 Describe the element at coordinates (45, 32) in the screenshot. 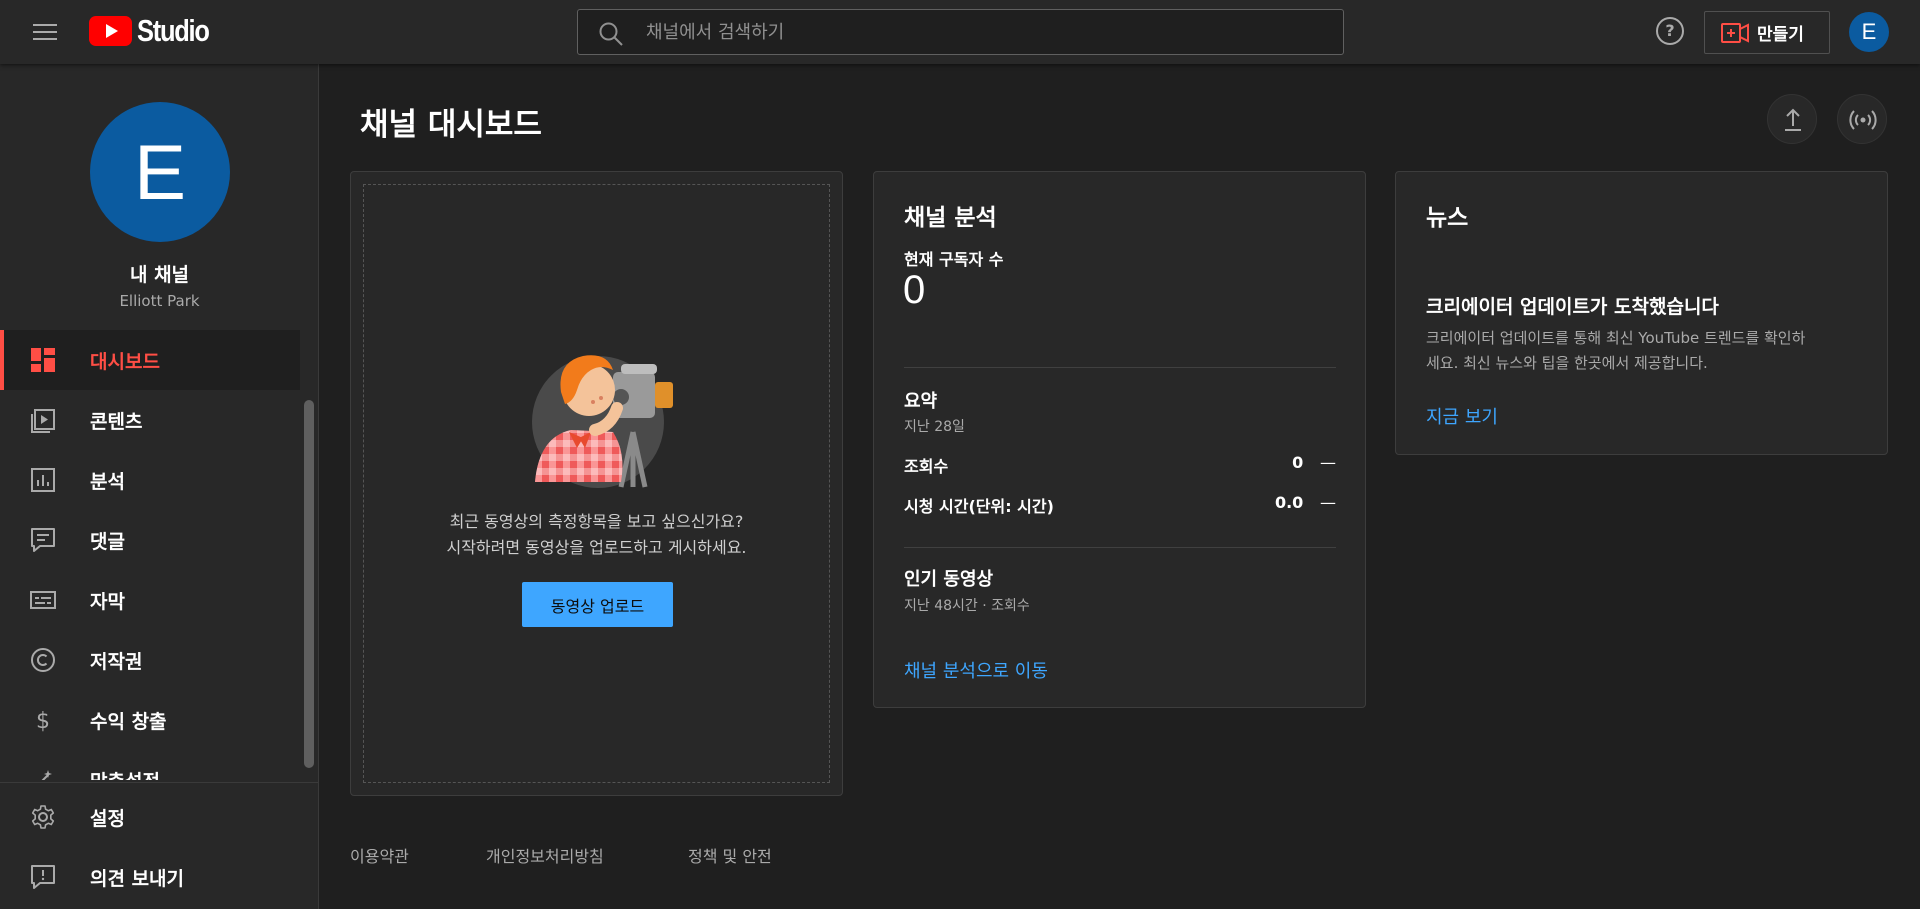

I see `menu-icon` at that location.